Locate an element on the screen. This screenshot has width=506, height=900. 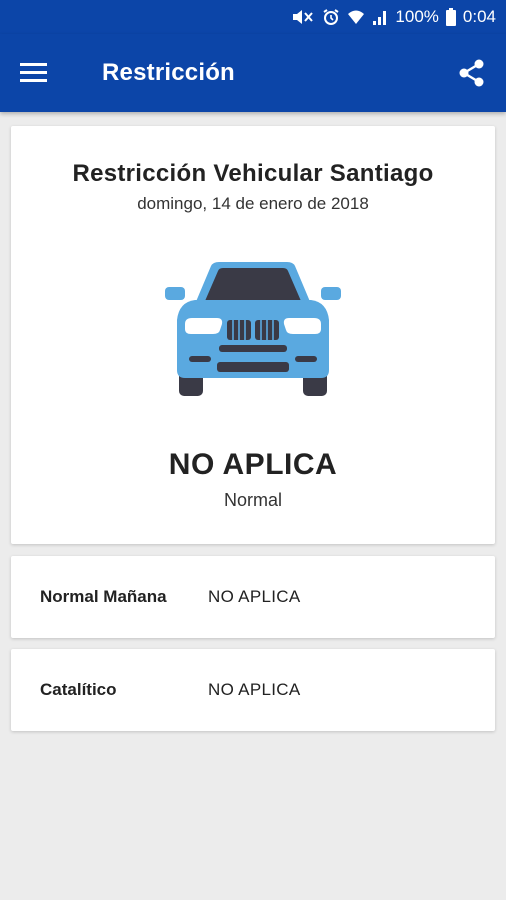
normal-tomorrow-card: Normal Mañana NO APLICA is located at coordinates (253, 597).